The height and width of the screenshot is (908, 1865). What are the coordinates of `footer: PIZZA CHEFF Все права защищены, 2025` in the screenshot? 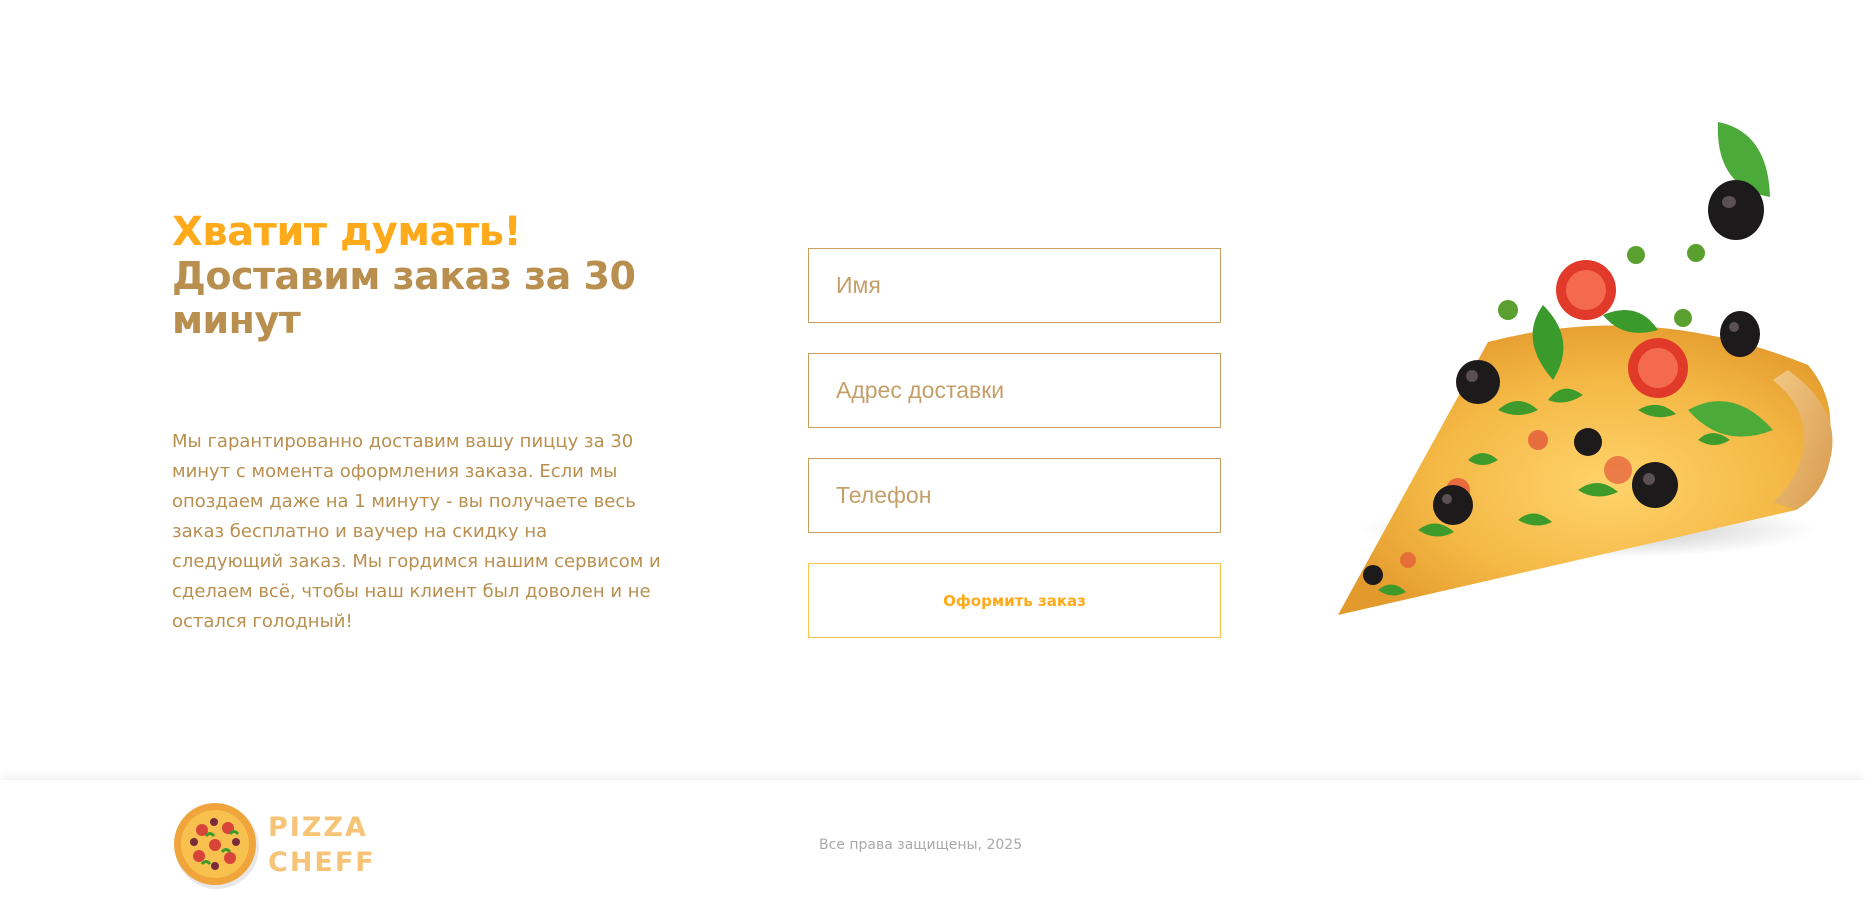 It's located at (932, 844).